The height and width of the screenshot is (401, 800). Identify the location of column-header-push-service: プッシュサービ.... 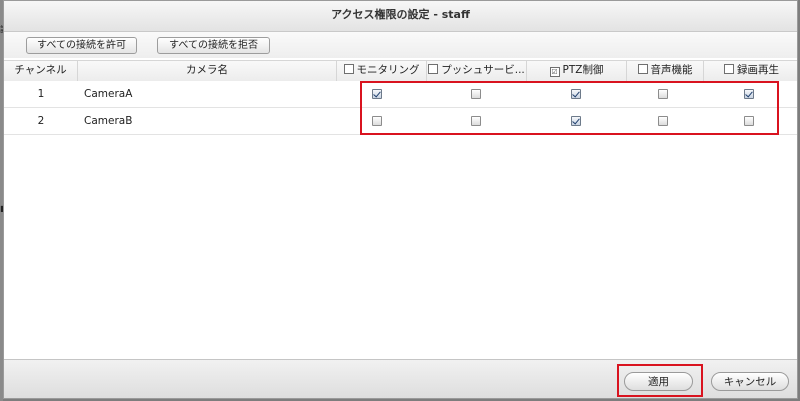
(477, 71).